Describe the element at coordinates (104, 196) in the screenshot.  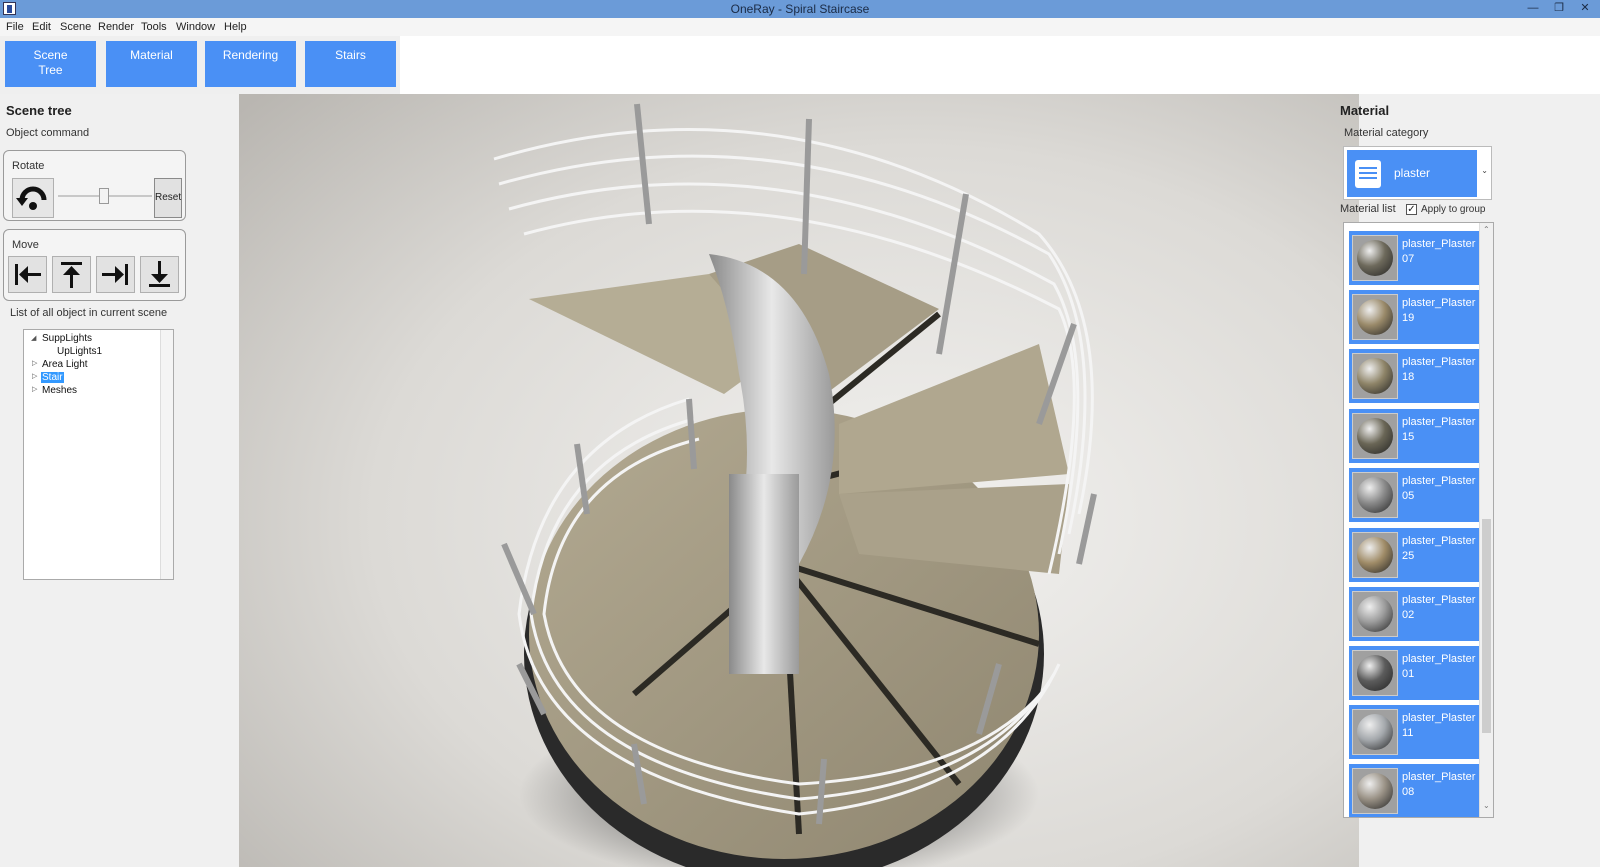
I see `rotate-slider-thumb` at that location.